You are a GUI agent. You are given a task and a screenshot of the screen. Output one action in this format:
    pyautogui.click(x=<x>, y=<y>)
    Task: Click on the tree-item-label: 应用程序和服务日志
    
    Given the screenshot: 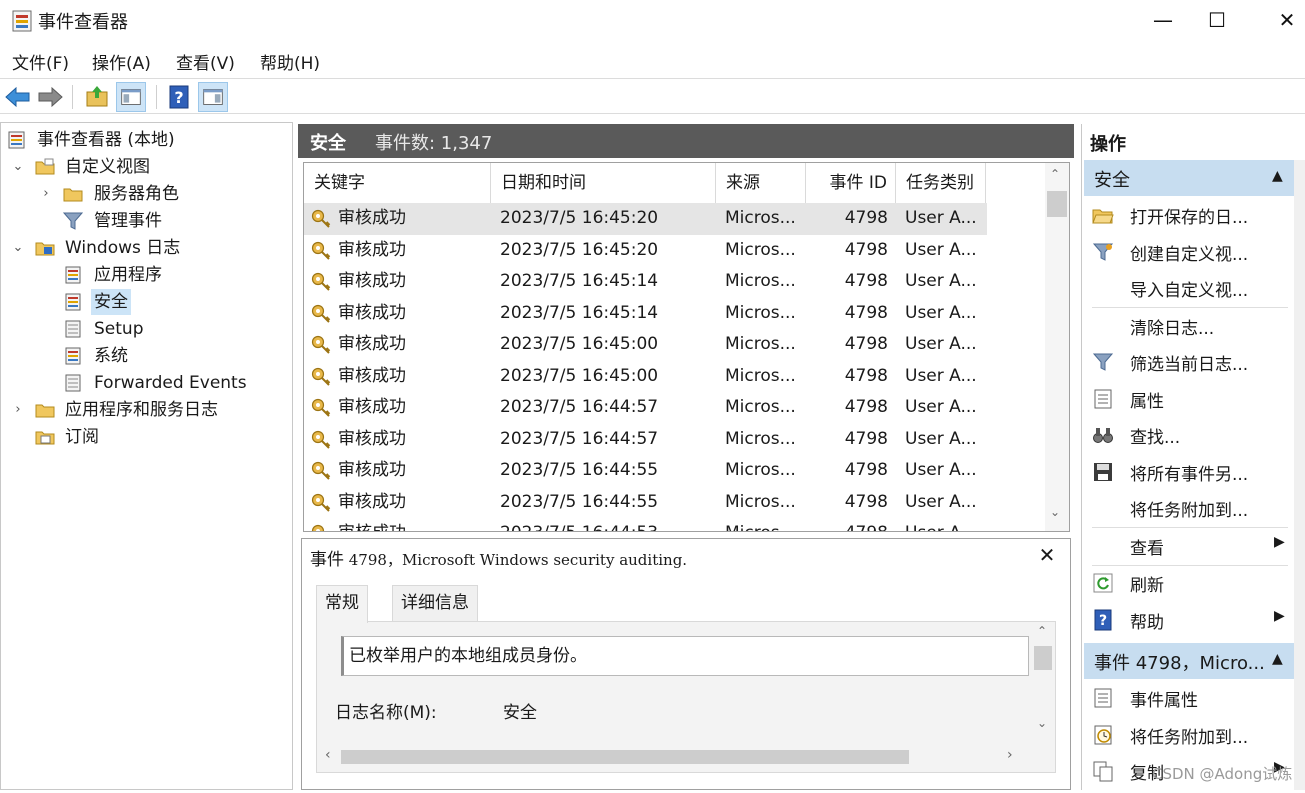 What is the action you would take?
    pyautogui.click(x=141, y=410)
    